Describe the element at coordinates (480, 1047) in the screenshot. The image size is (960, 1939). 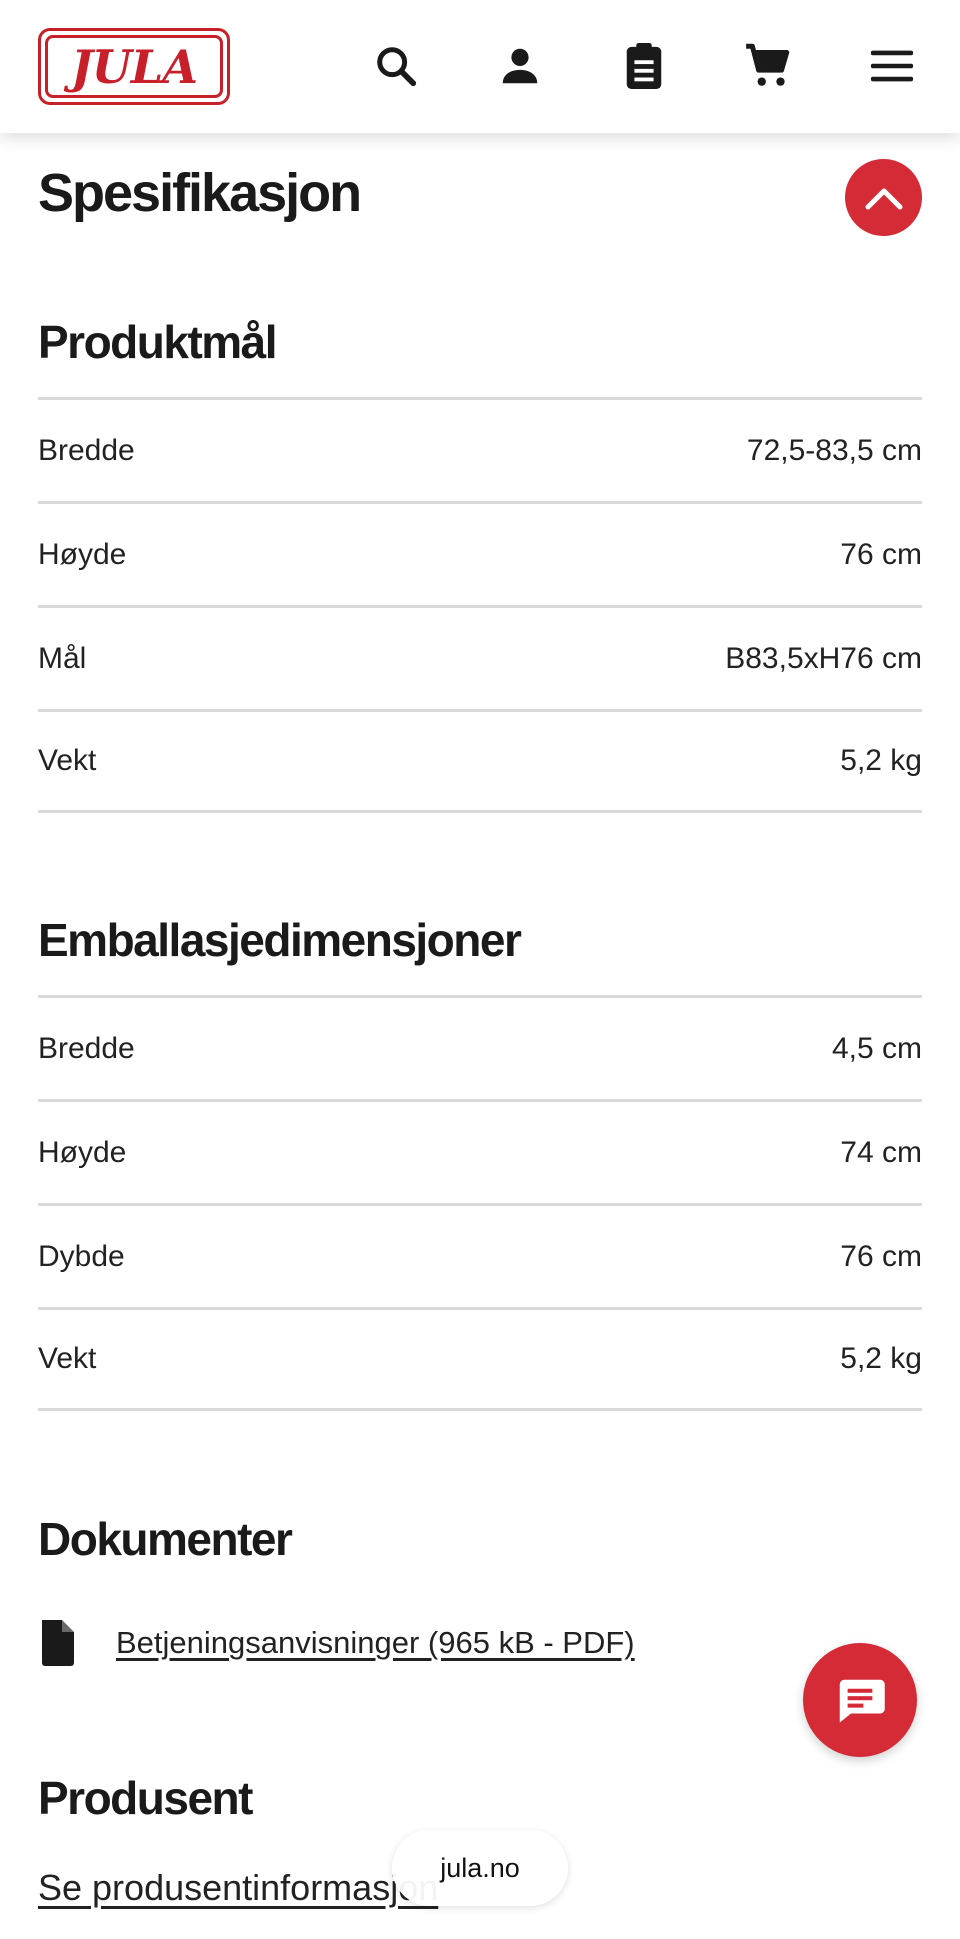
I see `spec-row: Bredde 4,5 cm` at that location.